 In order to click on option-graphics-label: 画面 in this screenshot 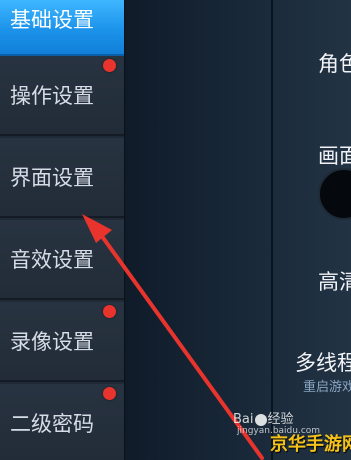, I will do `click(334, 156)`.